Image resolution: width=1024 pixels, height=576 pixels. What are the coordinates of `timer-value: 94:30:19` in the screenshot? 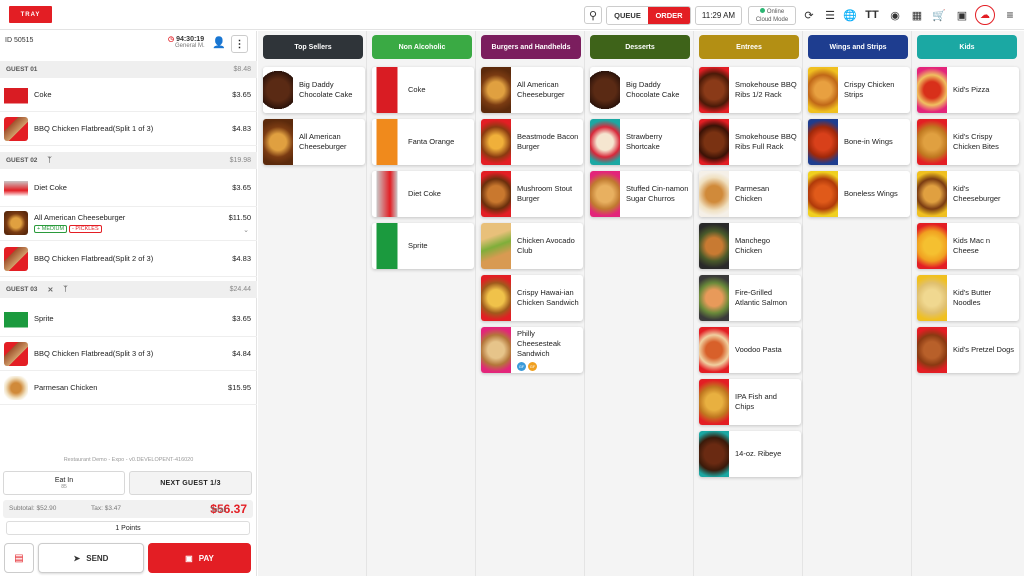 It's located at (190, 39).